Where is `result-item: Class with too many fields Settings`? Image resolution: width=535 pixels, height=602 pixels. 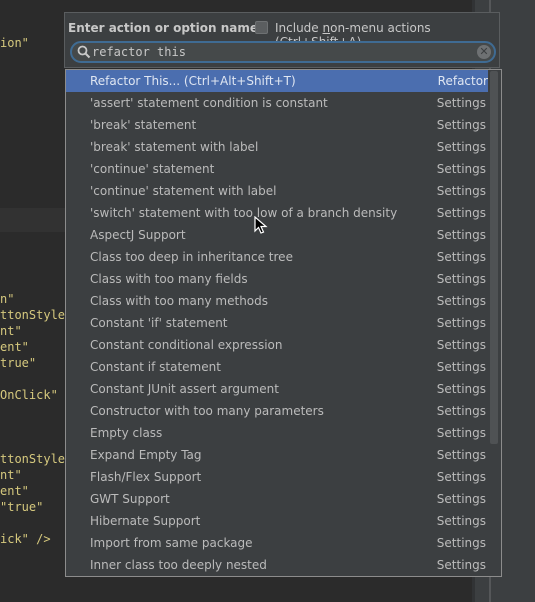
result-item: Class with too many fields Settings is located at coordinates (283, 279).